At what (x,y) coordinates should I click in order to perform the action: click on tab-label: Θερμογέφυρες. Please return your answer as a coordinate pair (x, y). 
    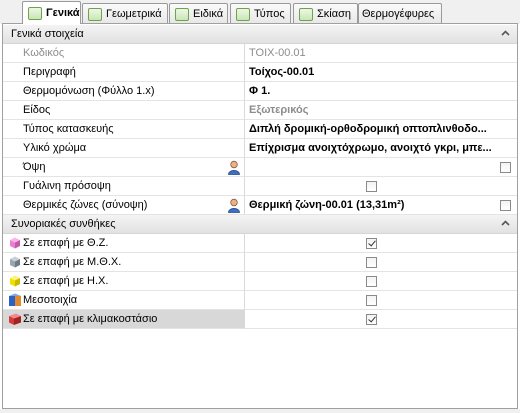
    Looking at the image, I should click on (398, 14).